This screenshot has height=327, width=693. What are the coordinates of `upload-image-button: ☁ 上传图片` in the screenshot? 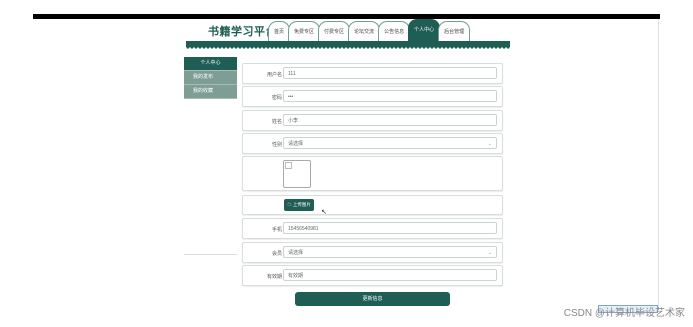 It's located at (299, 205).